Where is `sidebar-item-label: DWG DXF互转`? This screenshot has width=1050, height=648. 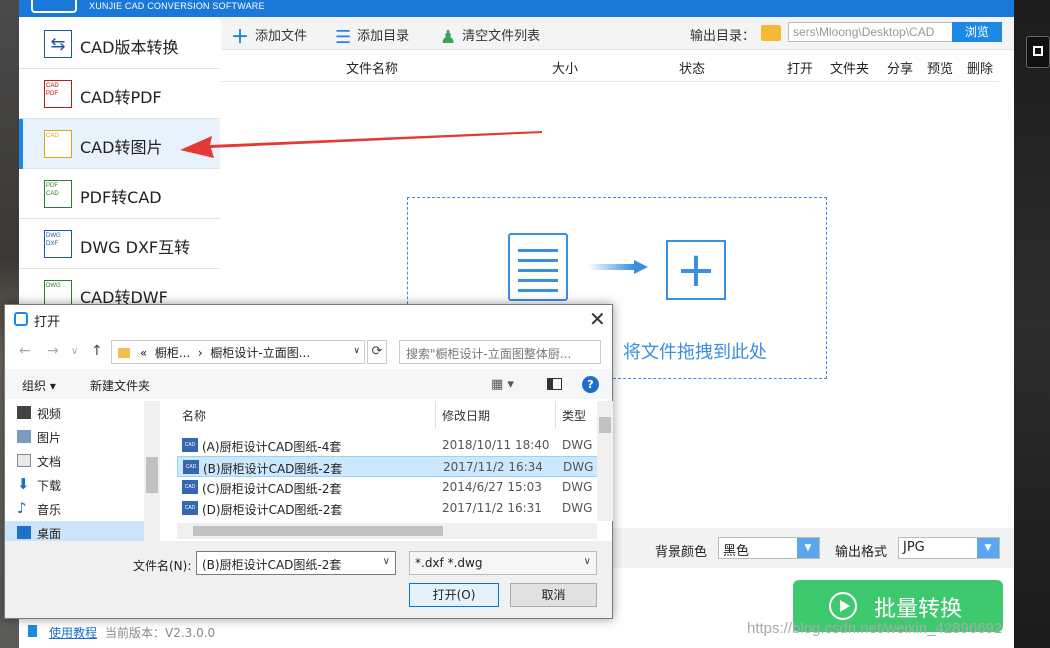
sidebar-item-label: DWG DXF互转 is located at coordinates (135, 247).